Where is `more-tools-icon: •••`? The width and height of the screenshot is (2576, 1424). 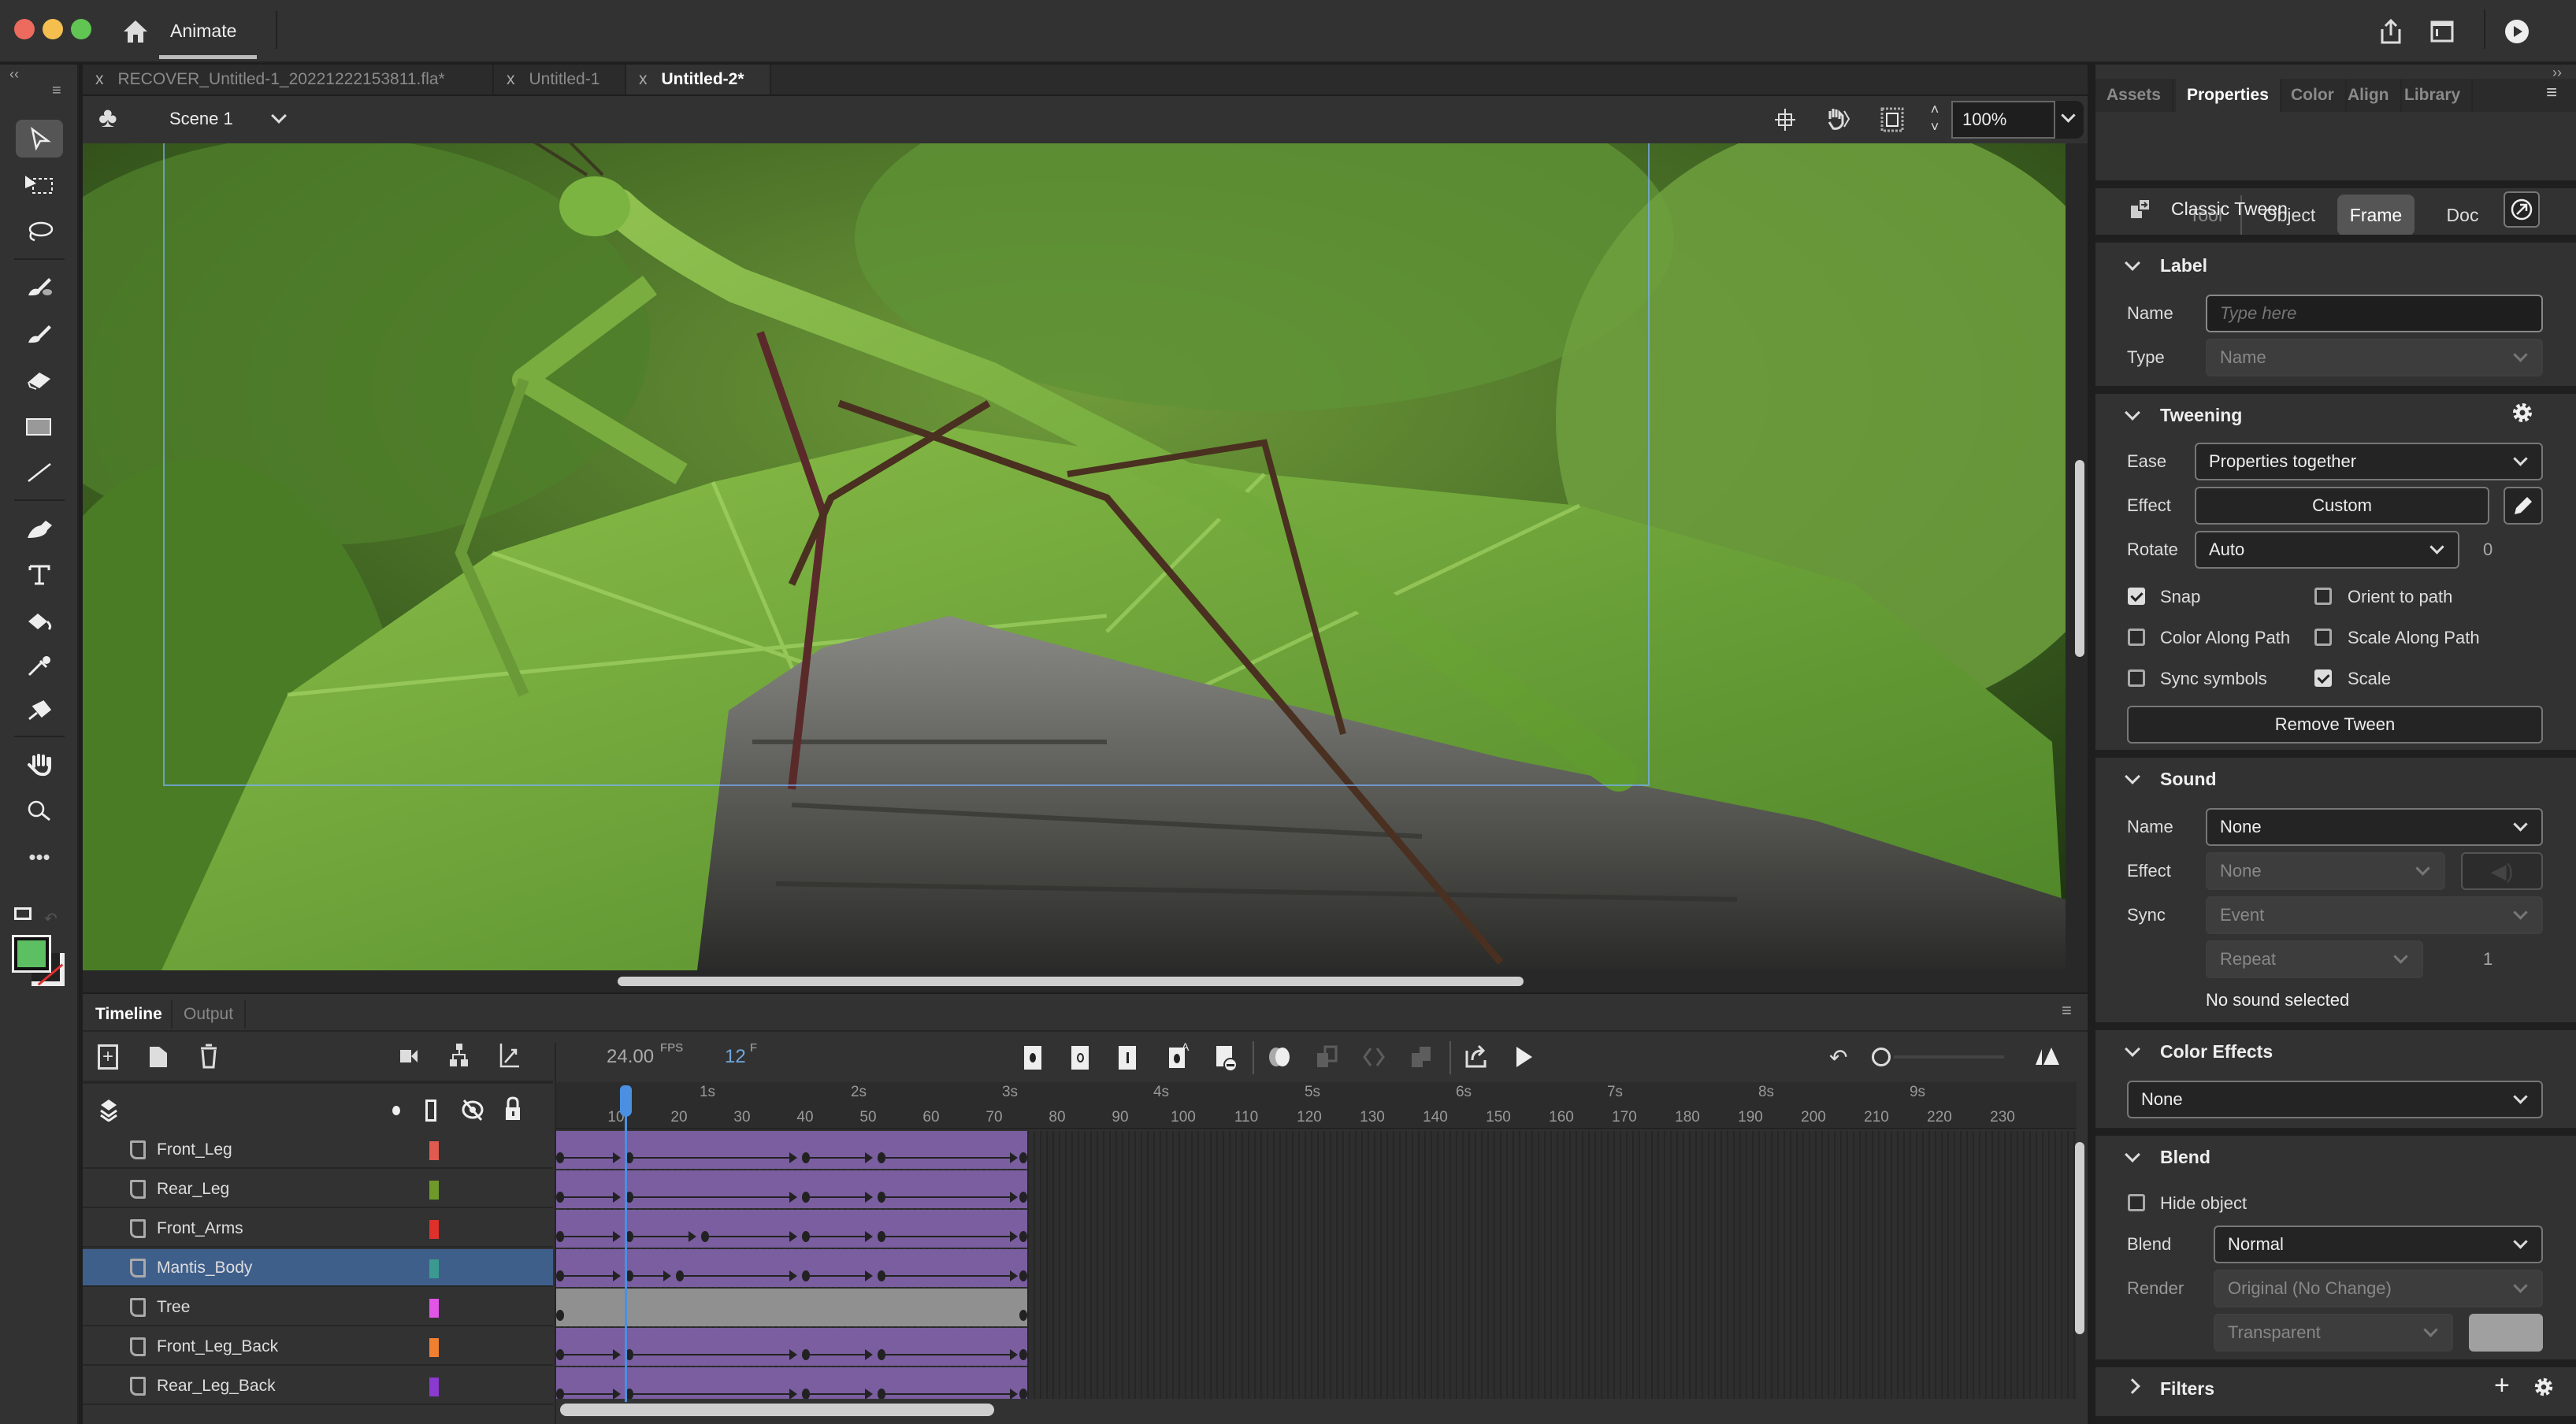
more-tools-icon: ••• is located at coordinates (39, 857).